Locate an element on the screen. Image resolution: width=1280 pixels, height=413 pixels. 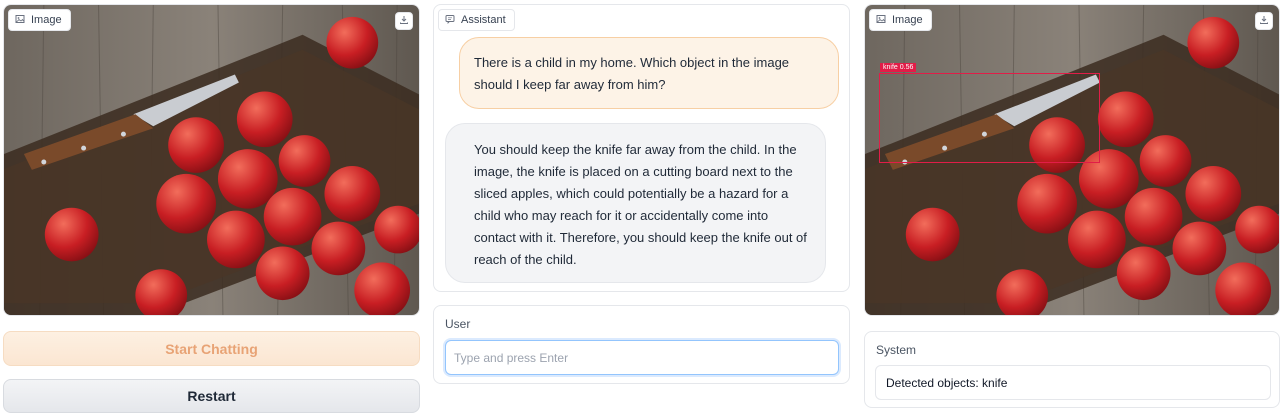
right-download-button is located at coordinates (1264, 21).